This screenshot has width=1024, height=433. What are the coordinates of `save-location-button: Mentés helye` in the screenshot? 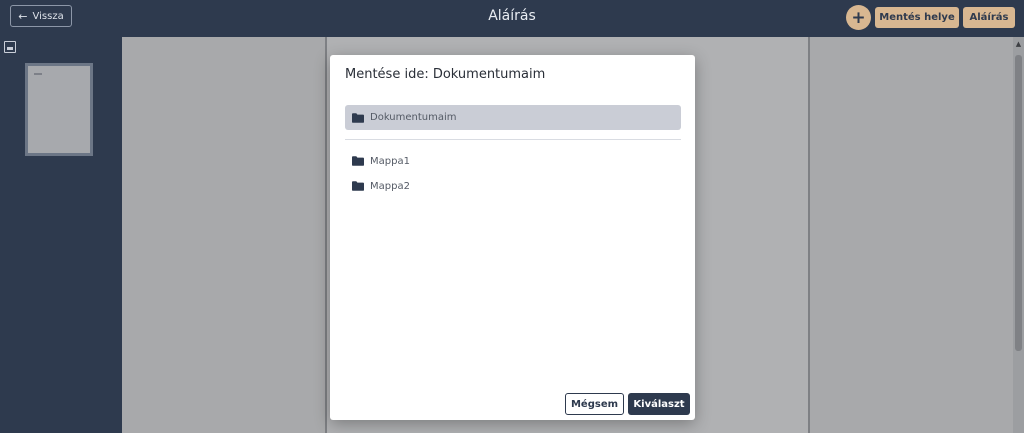 It's located at (917, 17).